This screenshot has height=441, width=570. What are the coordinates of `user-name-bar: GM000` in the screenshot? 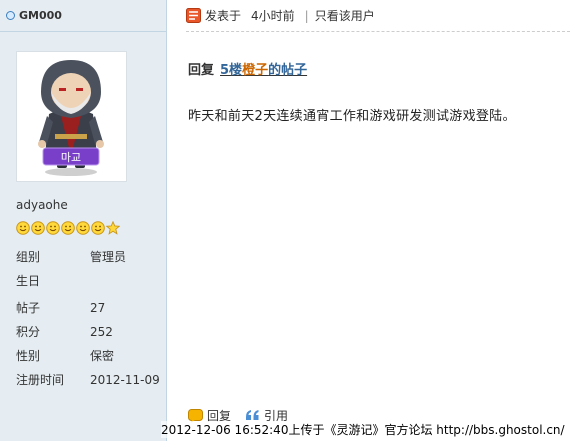 It's located at (83, 16).